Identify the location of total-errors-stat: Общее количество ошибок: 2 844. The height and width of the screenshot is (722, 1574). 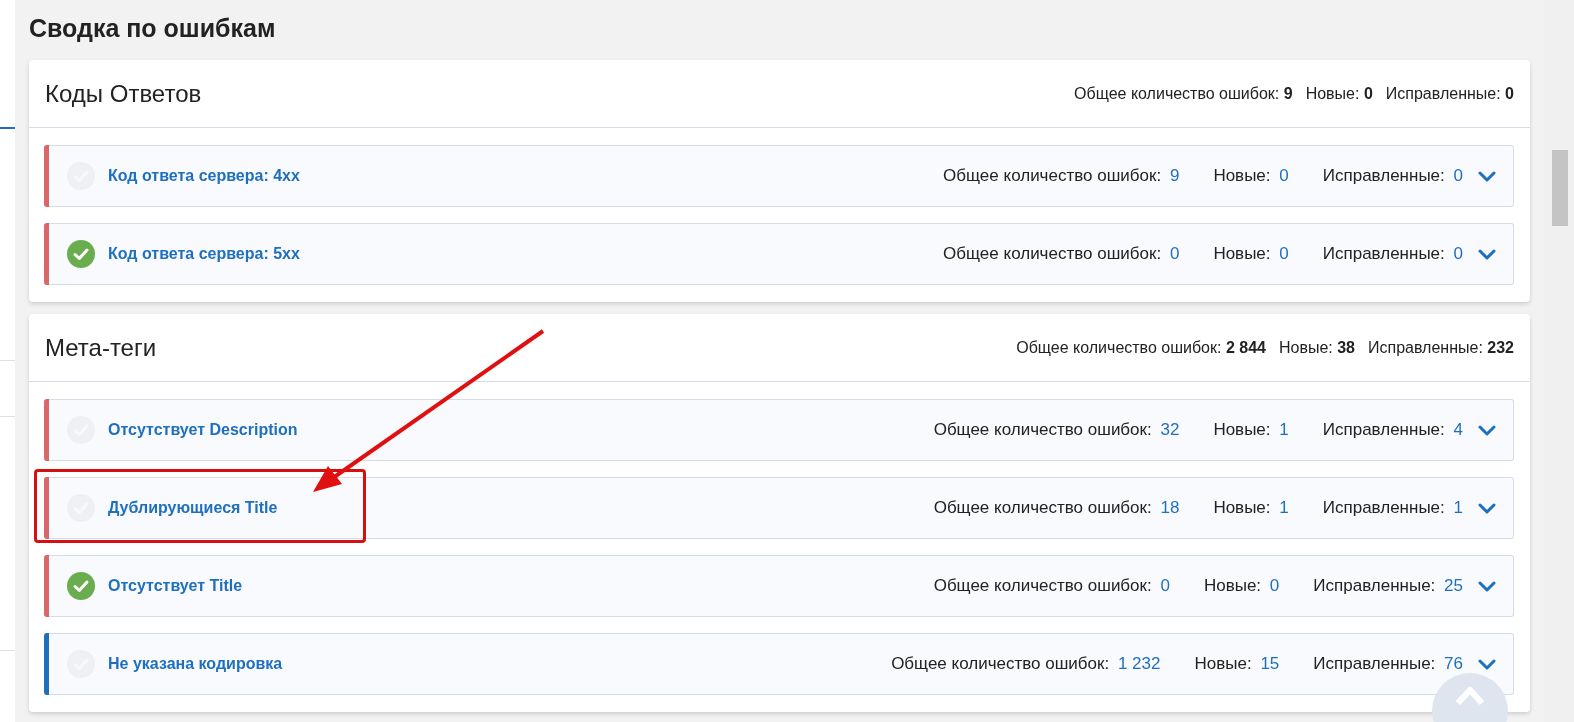
(1141, 347).